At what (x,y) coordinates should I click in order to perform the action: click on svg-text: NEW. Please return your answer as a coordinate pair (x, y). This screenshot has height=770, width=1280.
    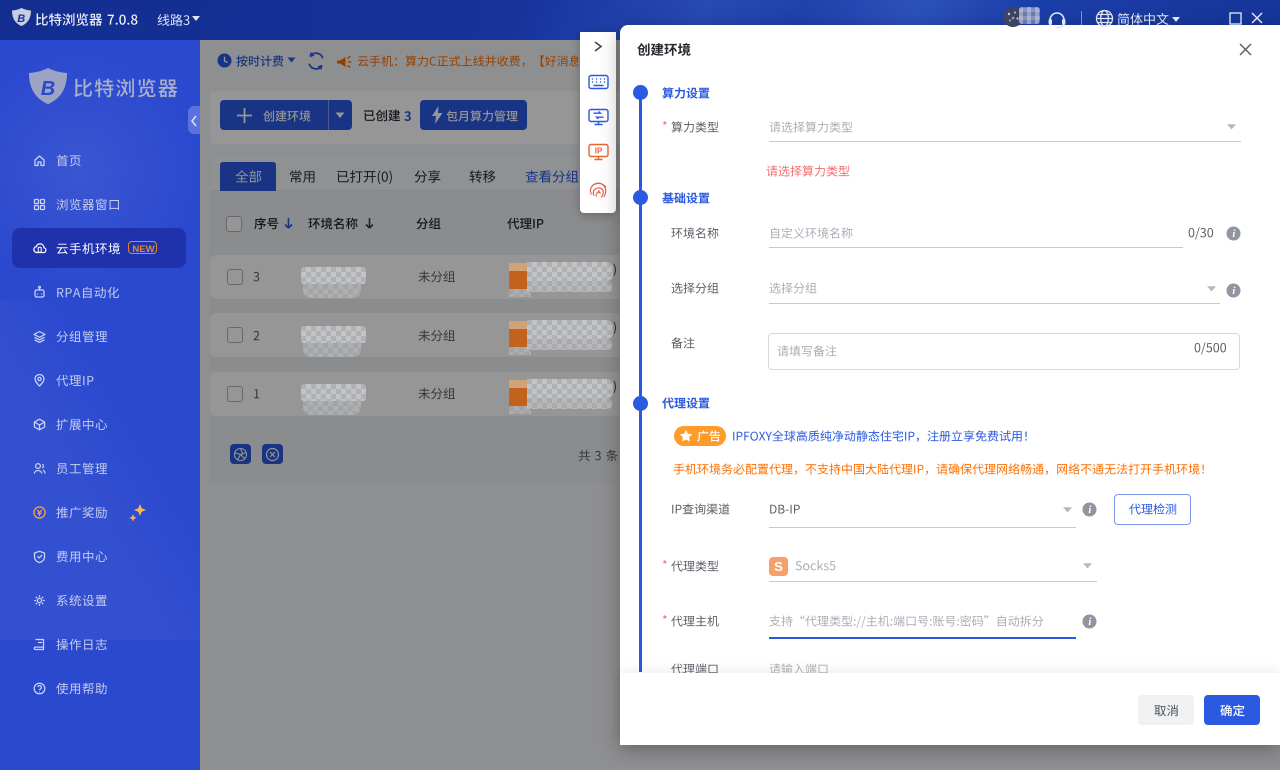
    Looking at the image, I should click on (143, 249).